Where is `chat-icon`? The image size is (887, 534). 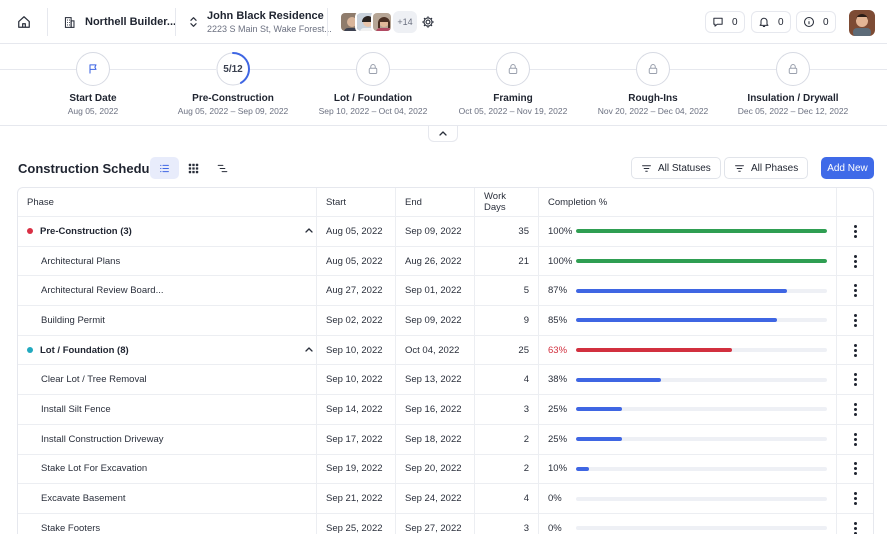 chat-icon is located at coordinates (718, 22).